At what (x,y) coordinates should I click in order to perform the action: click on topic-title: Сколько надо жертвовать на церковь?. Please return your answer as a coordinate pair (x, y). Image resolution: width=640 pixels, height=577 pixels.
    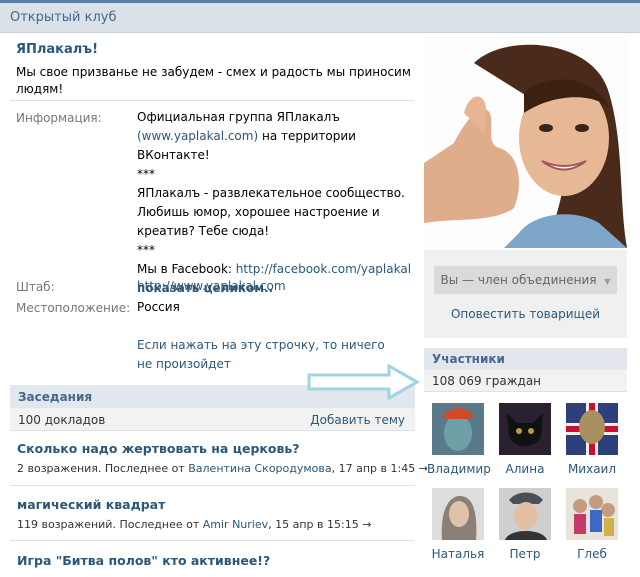
    Looking at the image, I should click on (158, 448).